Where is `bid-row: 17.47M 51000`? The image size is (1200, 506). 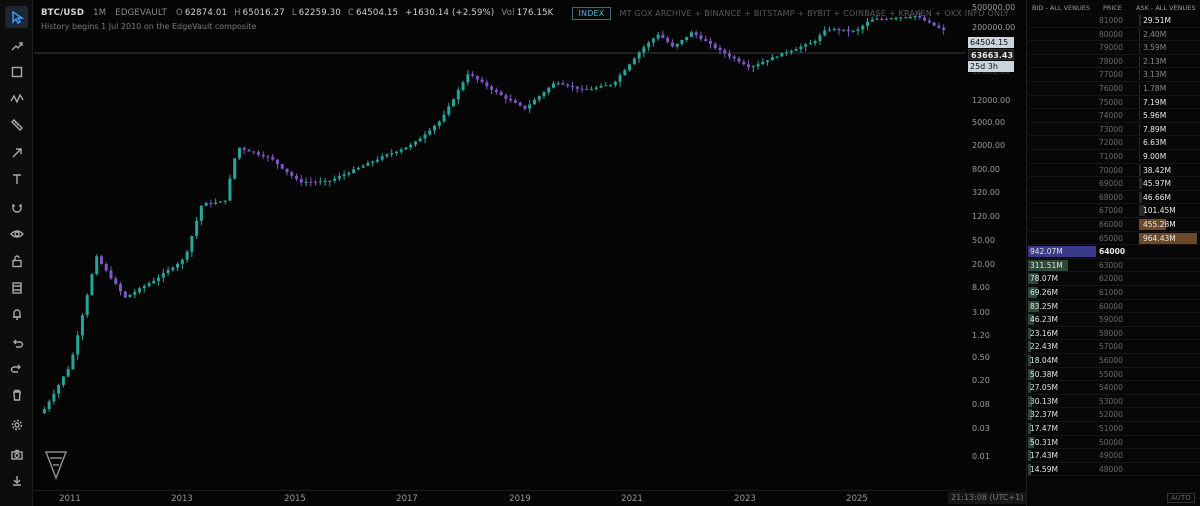
bid-row: 17.47M 51000 is located at coordinates (1113, 429).